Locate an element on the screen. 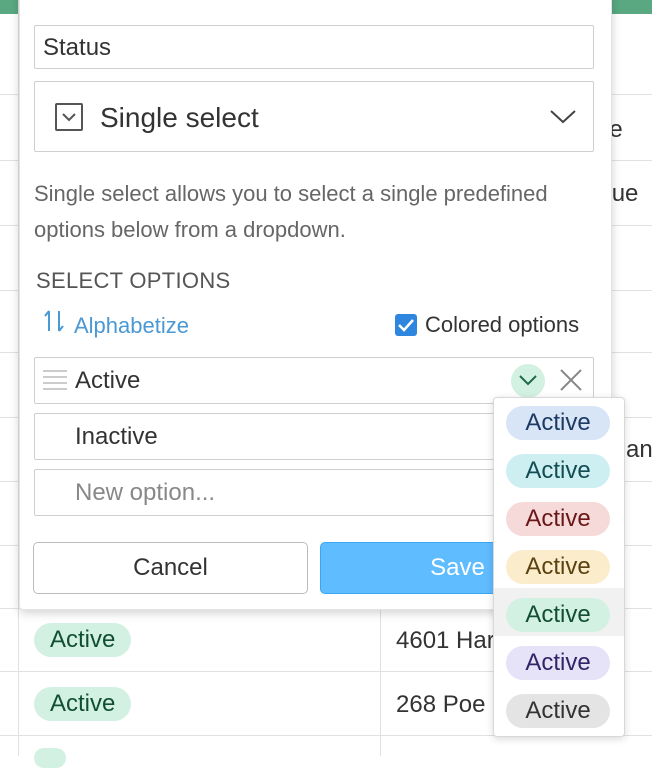 The image size is (652, 768). single-select-icon is located at coordinates (69, 117).